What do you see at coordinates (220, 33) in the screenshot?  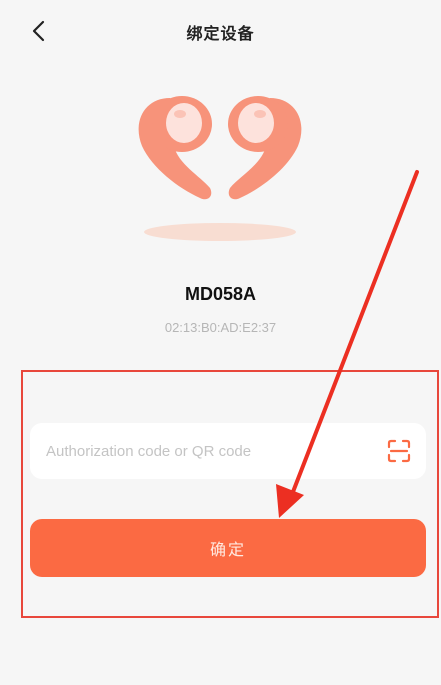 I see `page-title: 绑定设备` at bounding box center [220, 33].